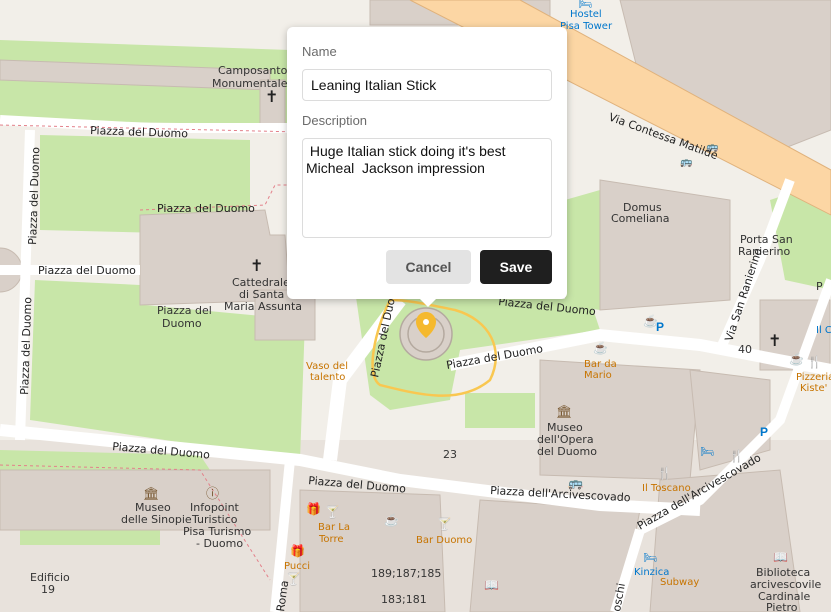 The height and width of the screenshot is (612, 831). What do you see at coordinates (206, 208) in the screenshot?
I see `label-road-piazza-duomo-2: Piazza del Duomo` at bounding box center [206, 208].